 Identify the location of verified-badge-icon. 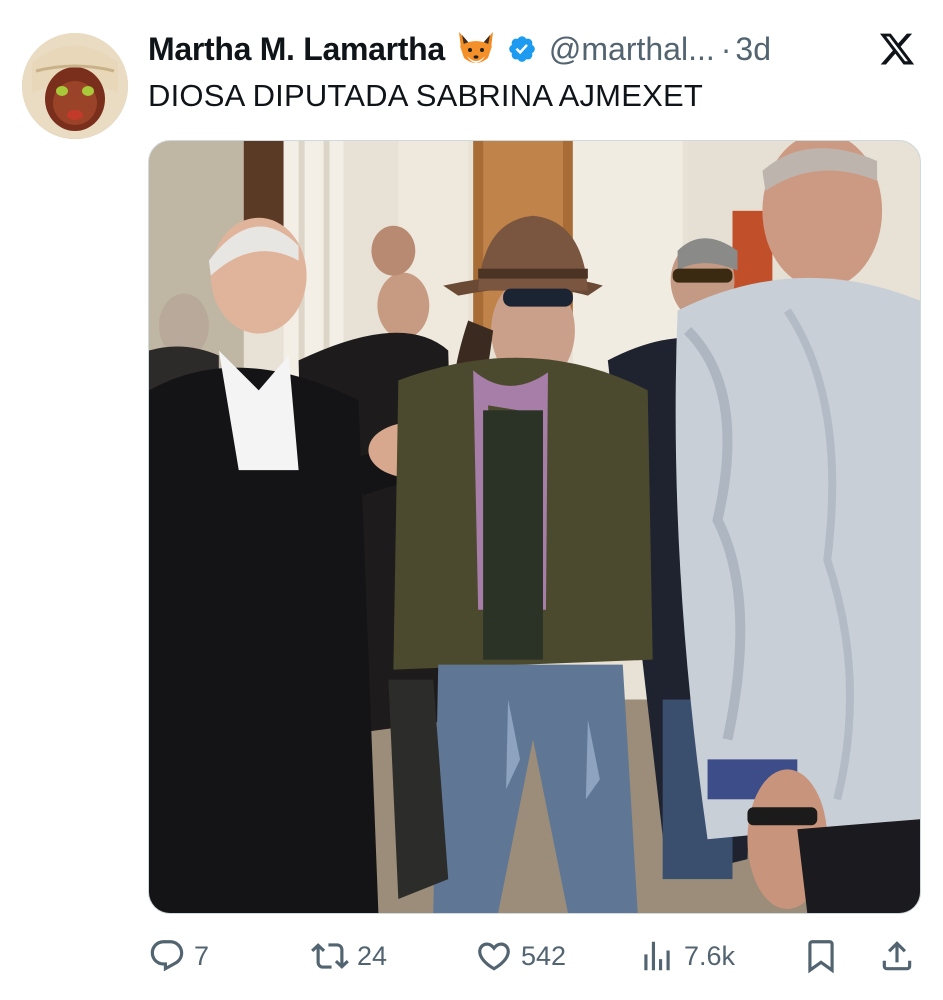
(522, 49).